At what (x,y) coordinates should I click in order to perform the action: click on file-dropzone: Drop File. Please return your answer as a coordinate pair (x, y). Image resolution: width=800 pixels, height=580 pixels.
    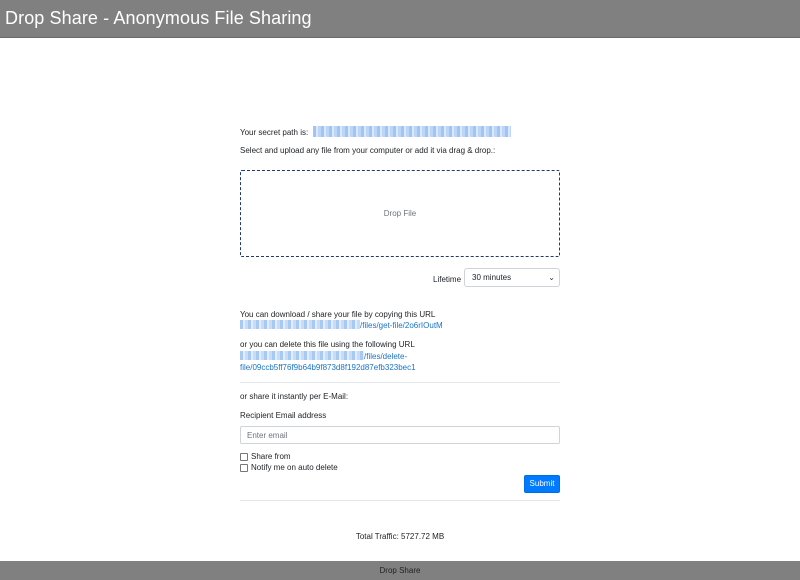
    Looking at the image, I should click on (400, 213).